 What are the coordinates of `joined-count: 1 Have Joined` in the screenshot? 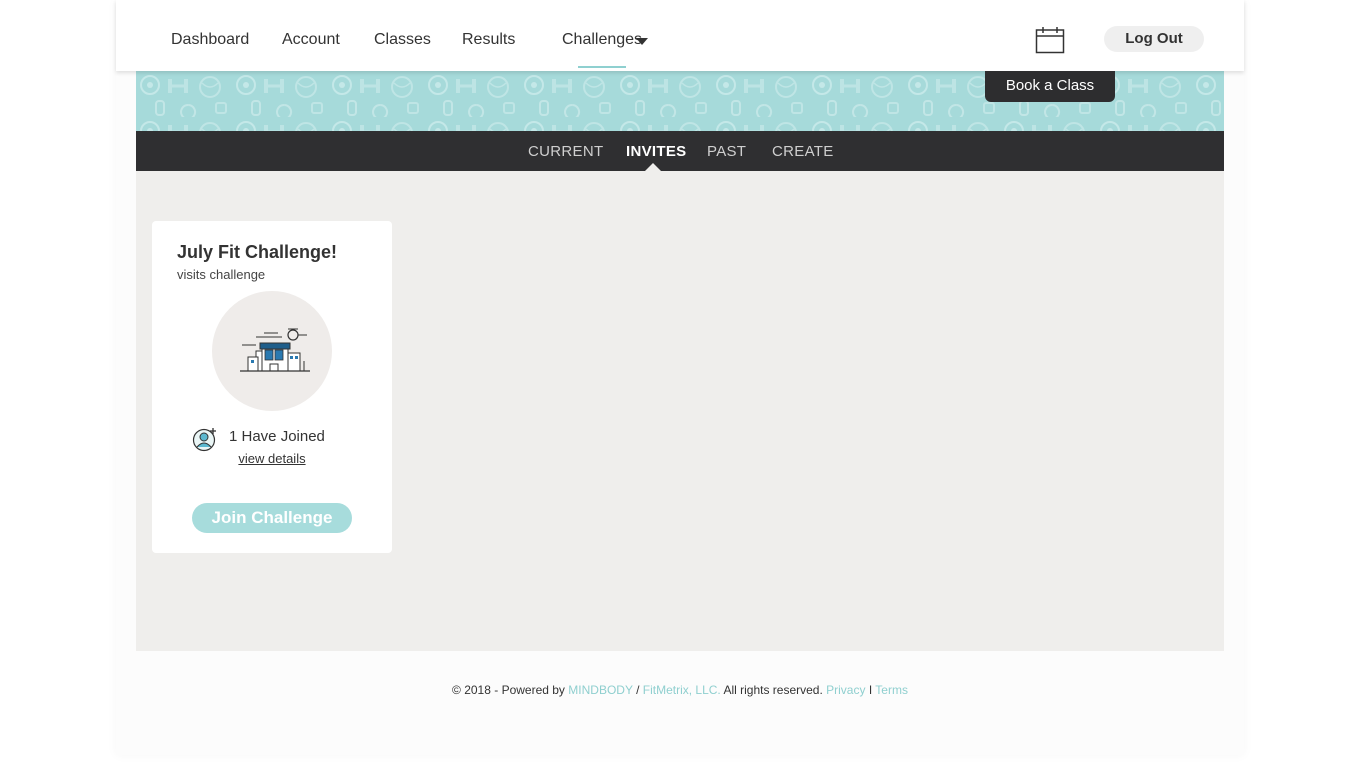 It's located at (277, 436).